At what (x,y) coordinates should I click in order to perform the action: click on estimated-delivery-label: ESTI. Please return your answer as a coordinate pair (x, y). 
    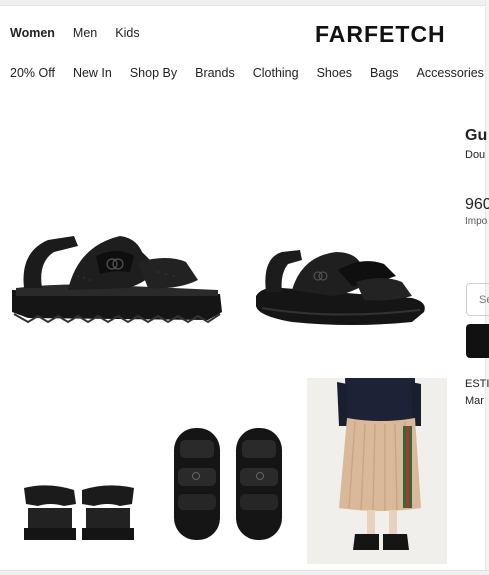
    Looking at the image, I should click on (477, 384).